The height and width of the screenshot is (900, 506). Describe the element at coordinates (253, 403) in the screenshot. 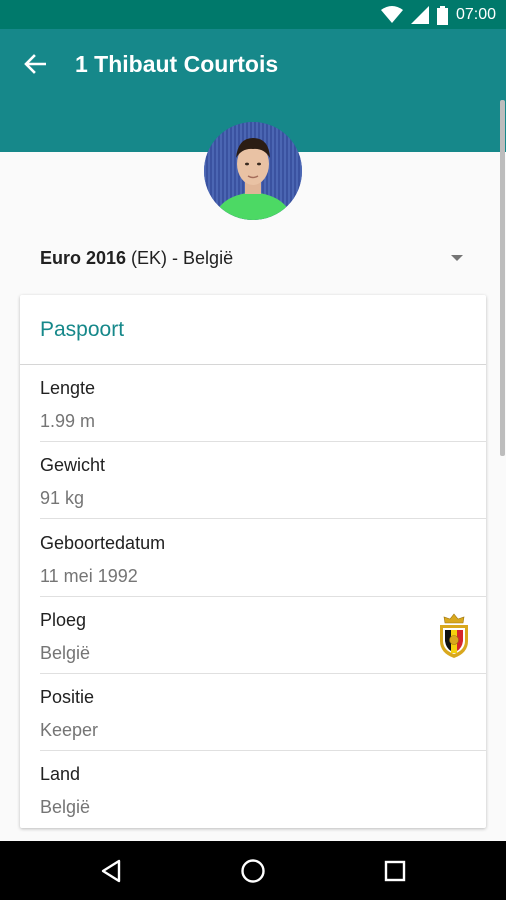

I see `info-row-lengte: Lengte 1.99 m` at that location.